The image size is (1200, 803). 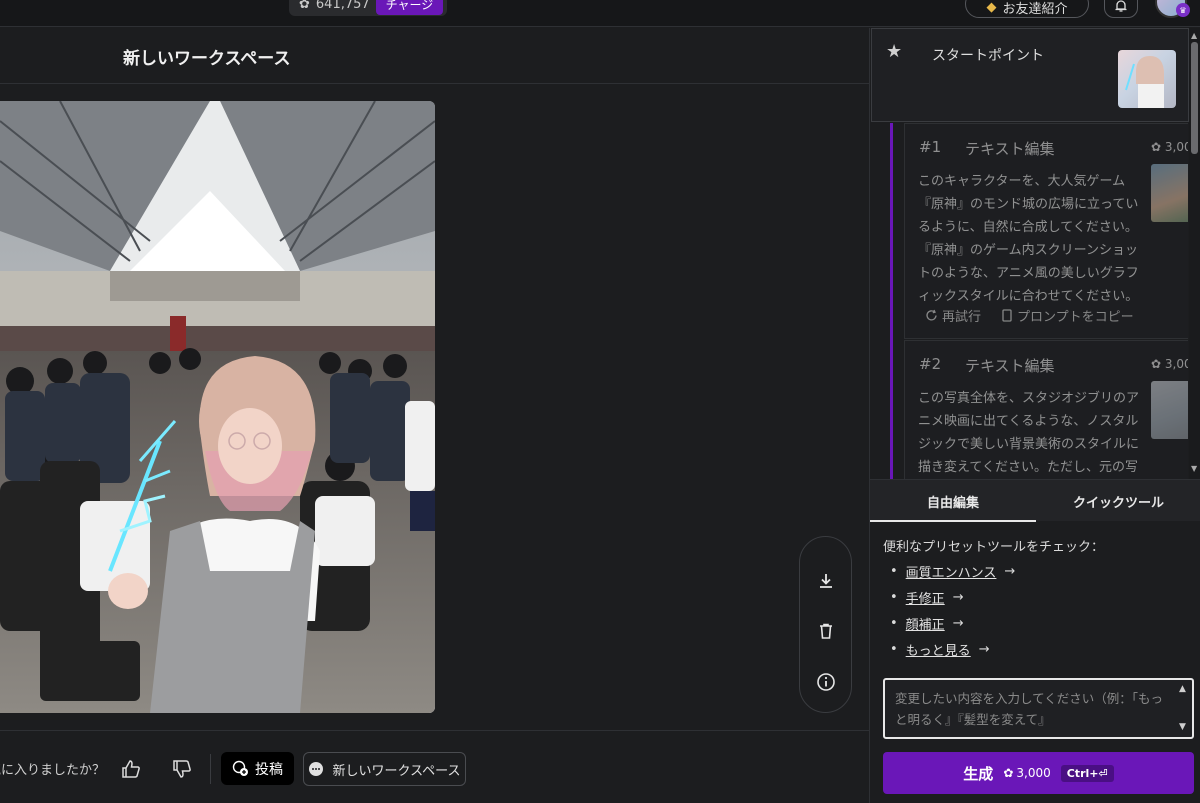 I want to click on image-toolbar, so click(x=825, y=624).